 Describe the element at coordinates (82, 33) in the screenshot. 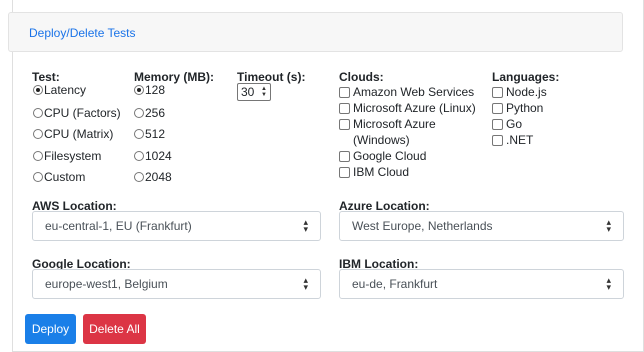

I see `deploy-delete-tests-link: Deploy/Delete Tests` at that location.